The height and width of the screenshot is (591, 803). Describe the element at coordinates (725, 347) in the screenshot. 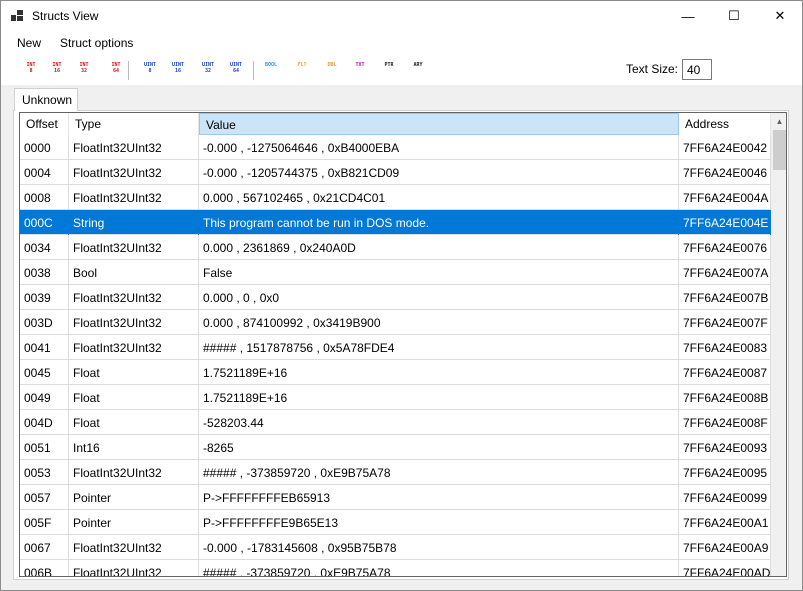

I see `cell-address: 7FF6A24E0083` at that location.